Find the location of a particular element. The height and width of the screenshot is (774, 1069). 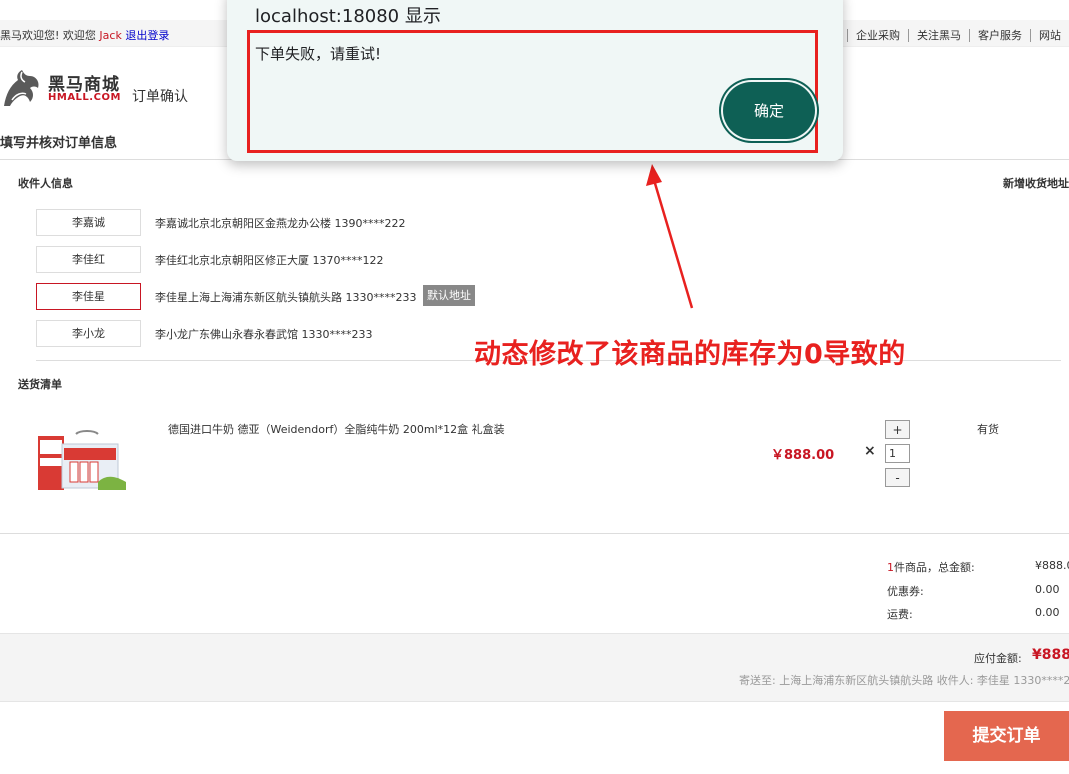

dialog-title: localhost:18080 显示 is located at coordinates (348, 16).